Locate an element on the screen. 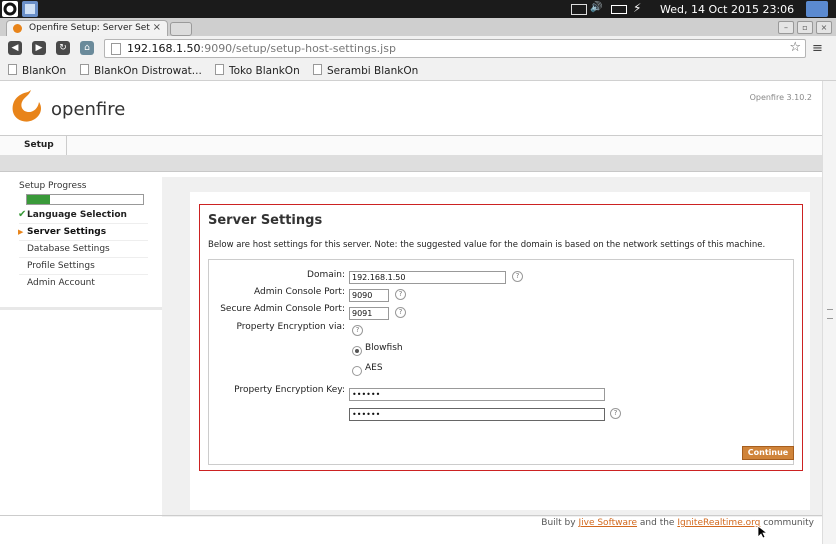  domain-input: 192.168.1.50 is located at coordinates (427, 277).